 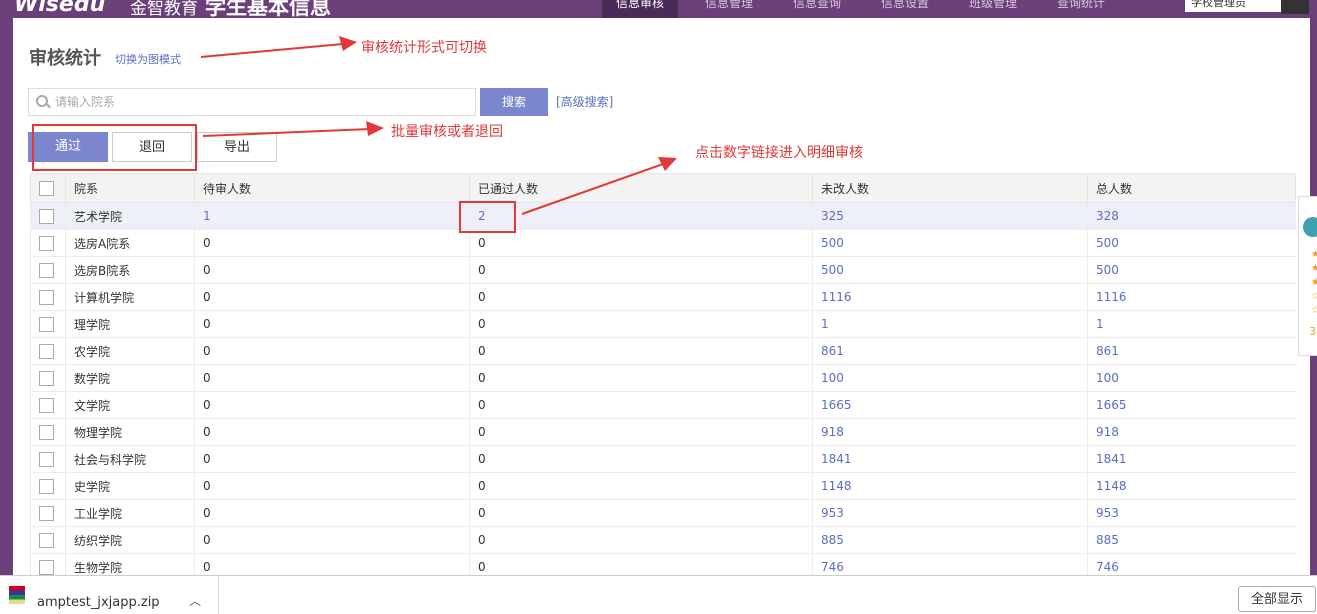 I want to click on arrow-head-switch, so click(x=348, y=43).